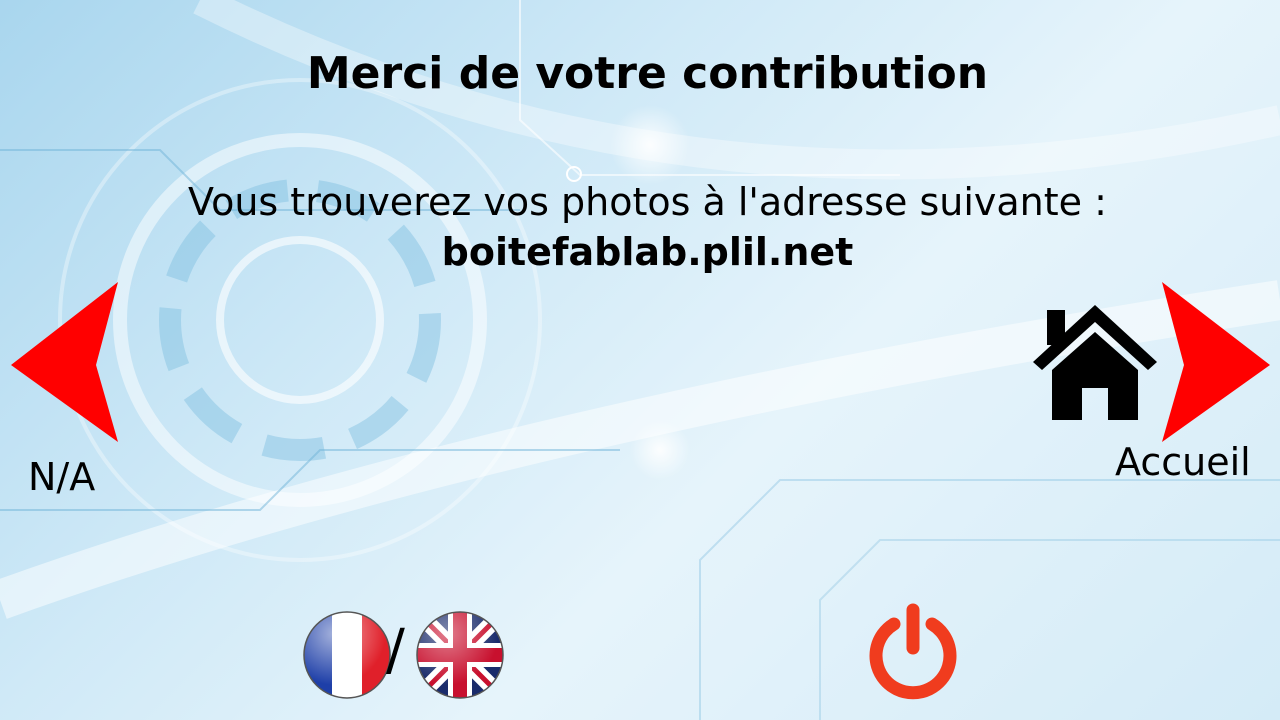  I want to click on page-title: Merci de votre contribution, so click(647, 73).